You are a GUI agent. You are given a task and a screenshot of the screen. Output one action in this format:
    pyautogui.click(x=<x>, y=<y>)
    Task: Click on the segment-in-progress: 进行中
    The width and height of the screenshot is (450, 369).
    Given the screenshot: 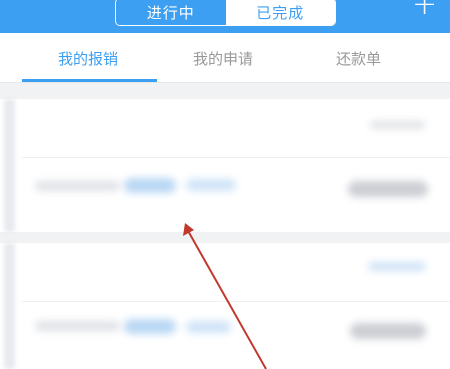 What is the action you would take?
    pyautogui.click(x=171, y=12)
    